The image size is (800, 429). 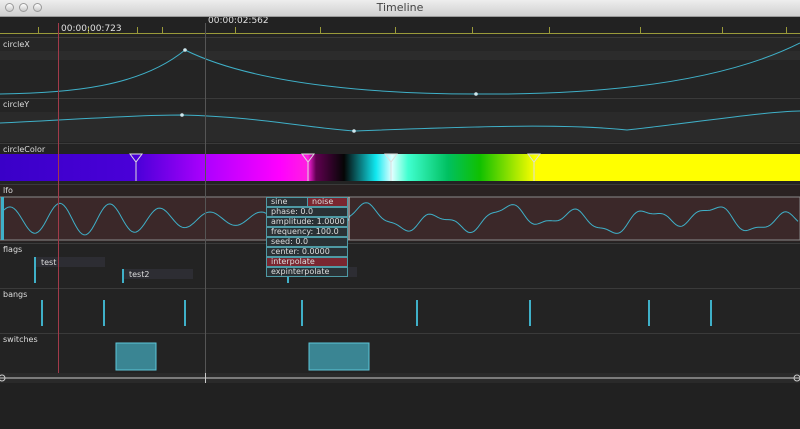 I want to click on lfo-start-handle, so click(x=2, y=218).